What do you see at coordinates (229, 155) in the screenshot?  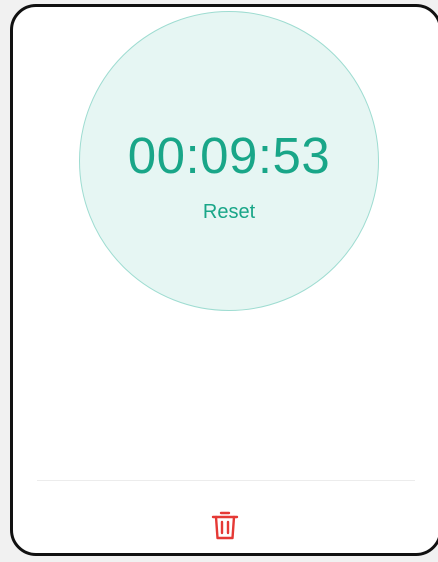 I see `elapsed-time: 00:09:53` at bounding box center [229, 155].